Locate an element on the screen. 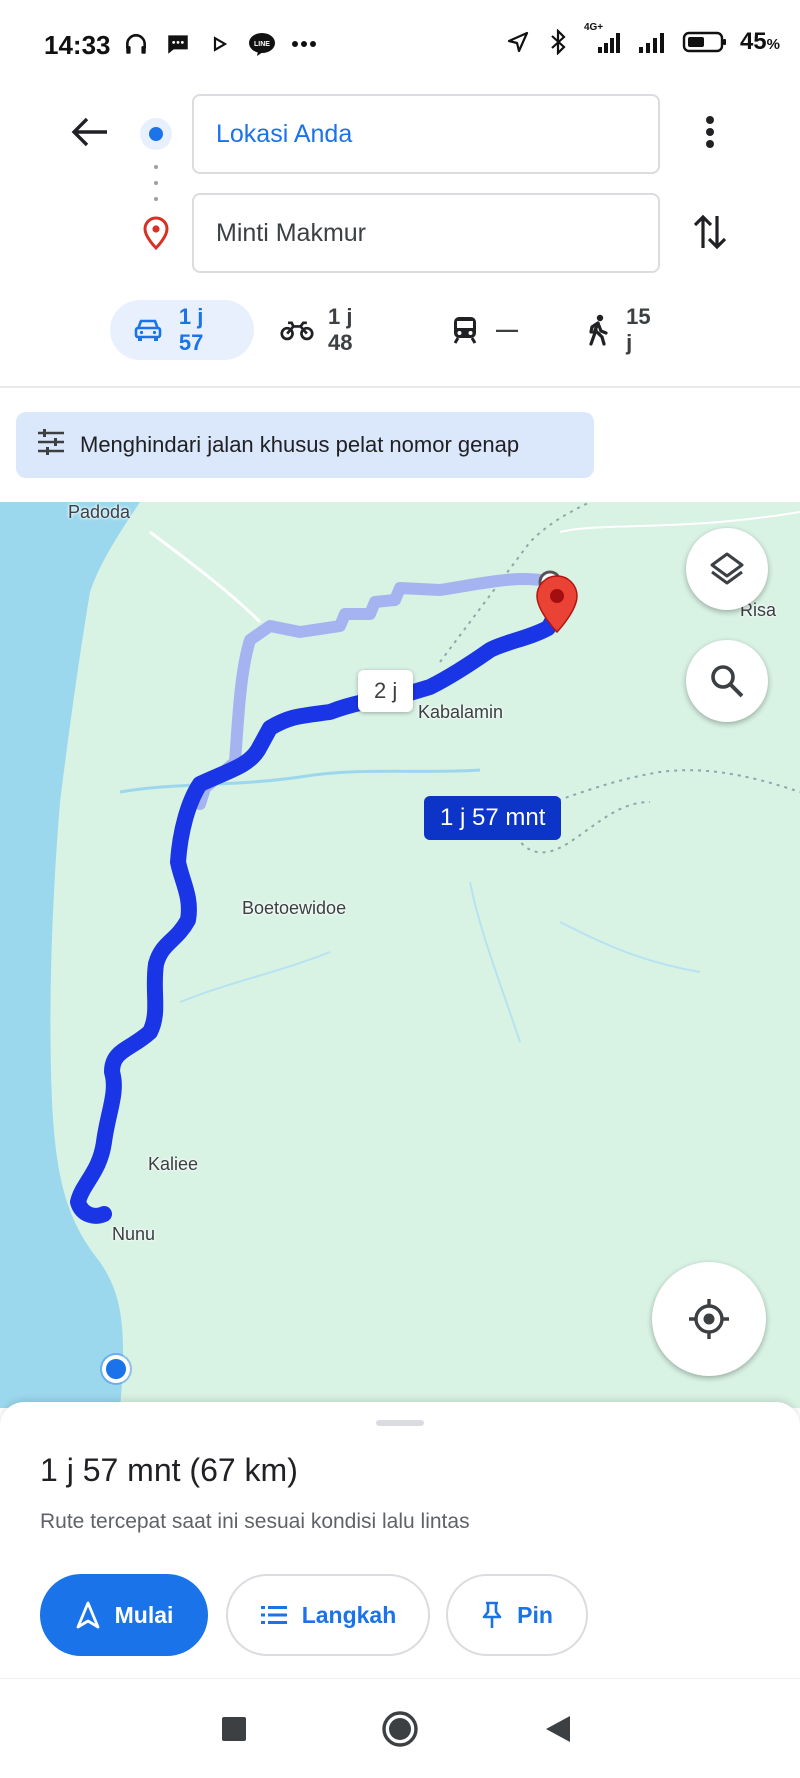 The image size is (800, 1778). layers-icon is located at coordinates (727, 568).